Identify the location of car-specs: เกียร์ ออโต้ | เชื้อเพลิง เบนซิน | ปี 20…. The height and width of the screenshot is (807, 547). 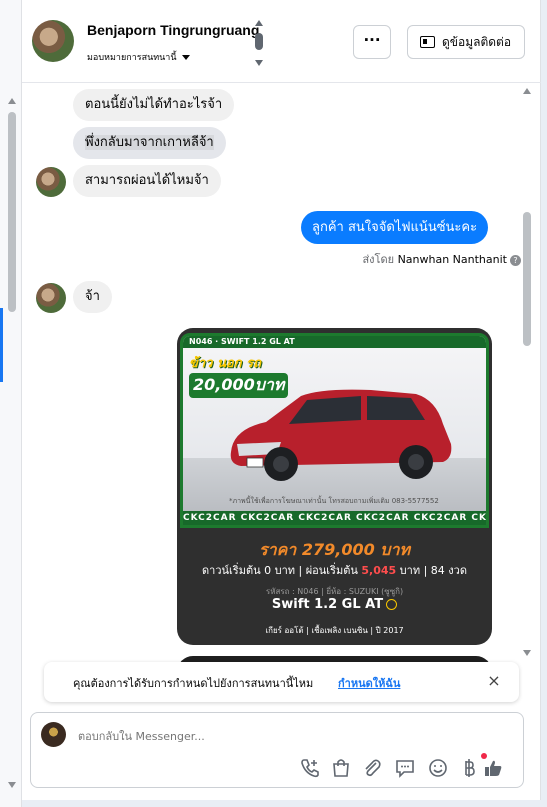
(334, 630).